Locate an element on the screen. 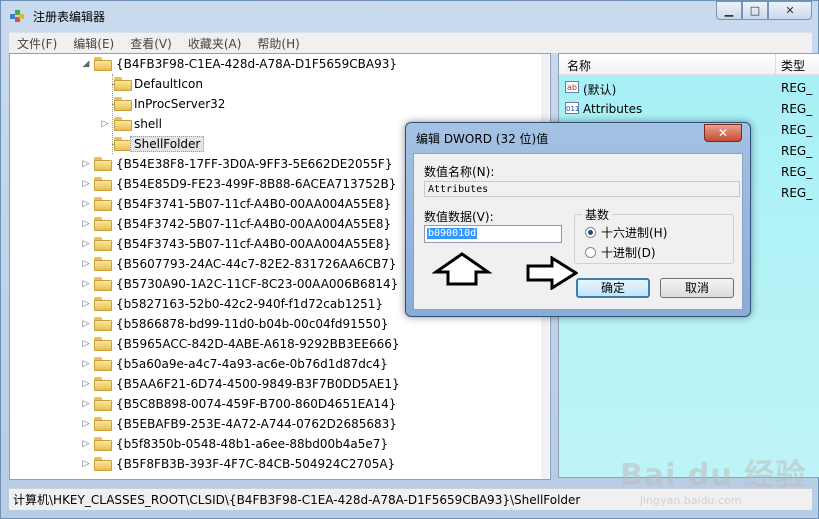  base-group-label: 基数 is located at coordinates (597, 214).